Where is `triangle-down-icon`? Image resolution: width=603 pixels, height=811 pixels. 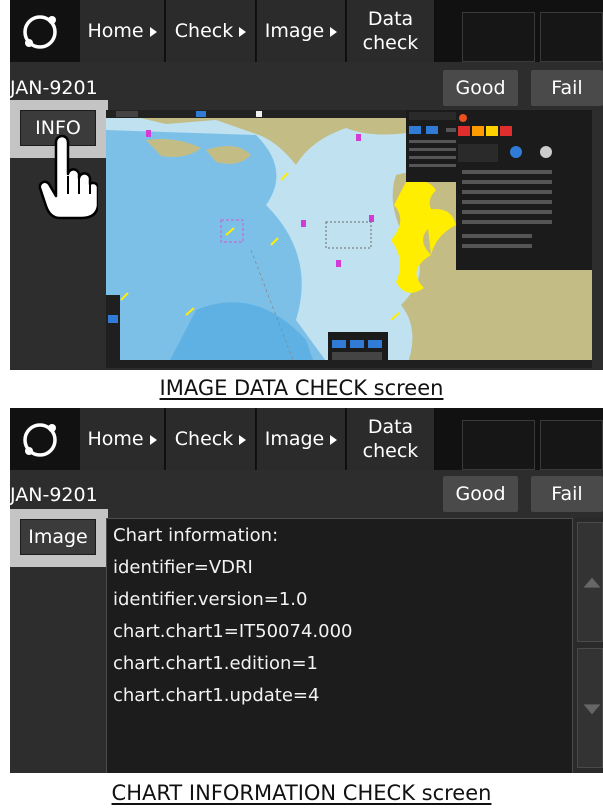 triangle-down-icon is located at coordinates (592, 709).